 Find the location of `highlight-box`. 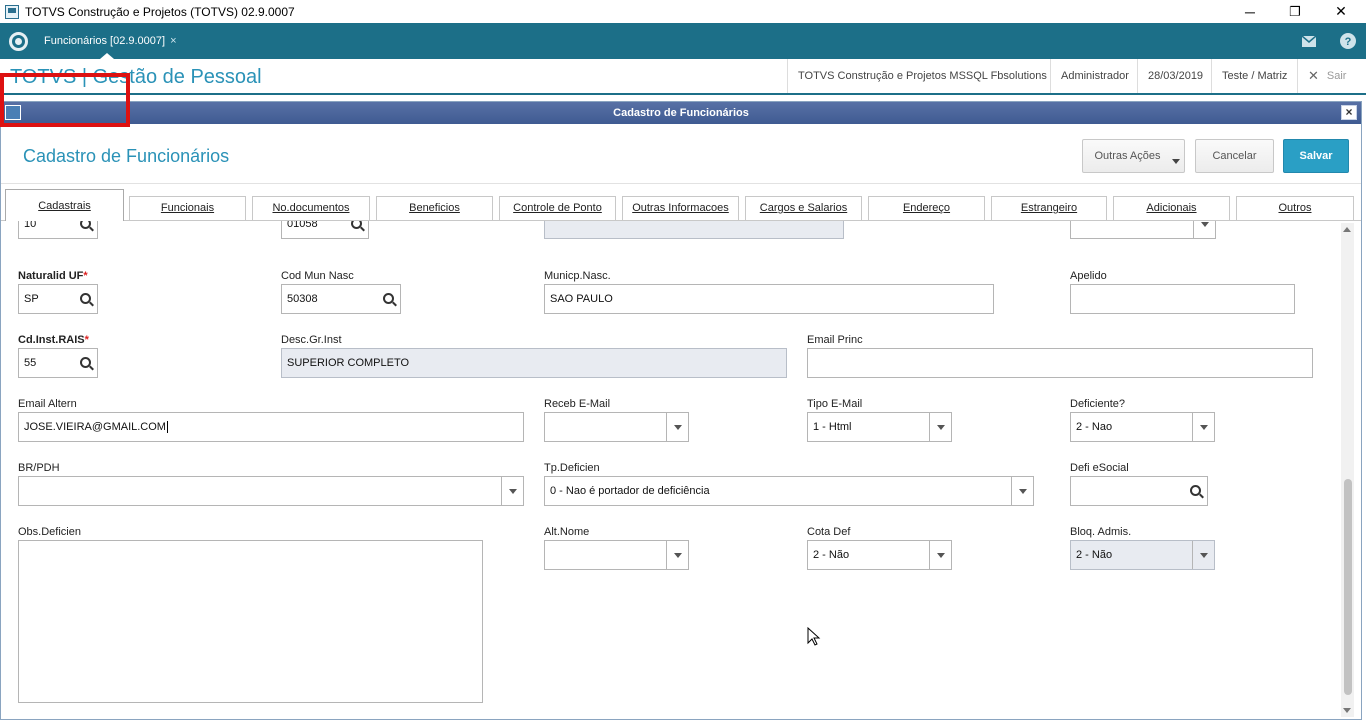

highlight-box is located at coordinates (65, 100).